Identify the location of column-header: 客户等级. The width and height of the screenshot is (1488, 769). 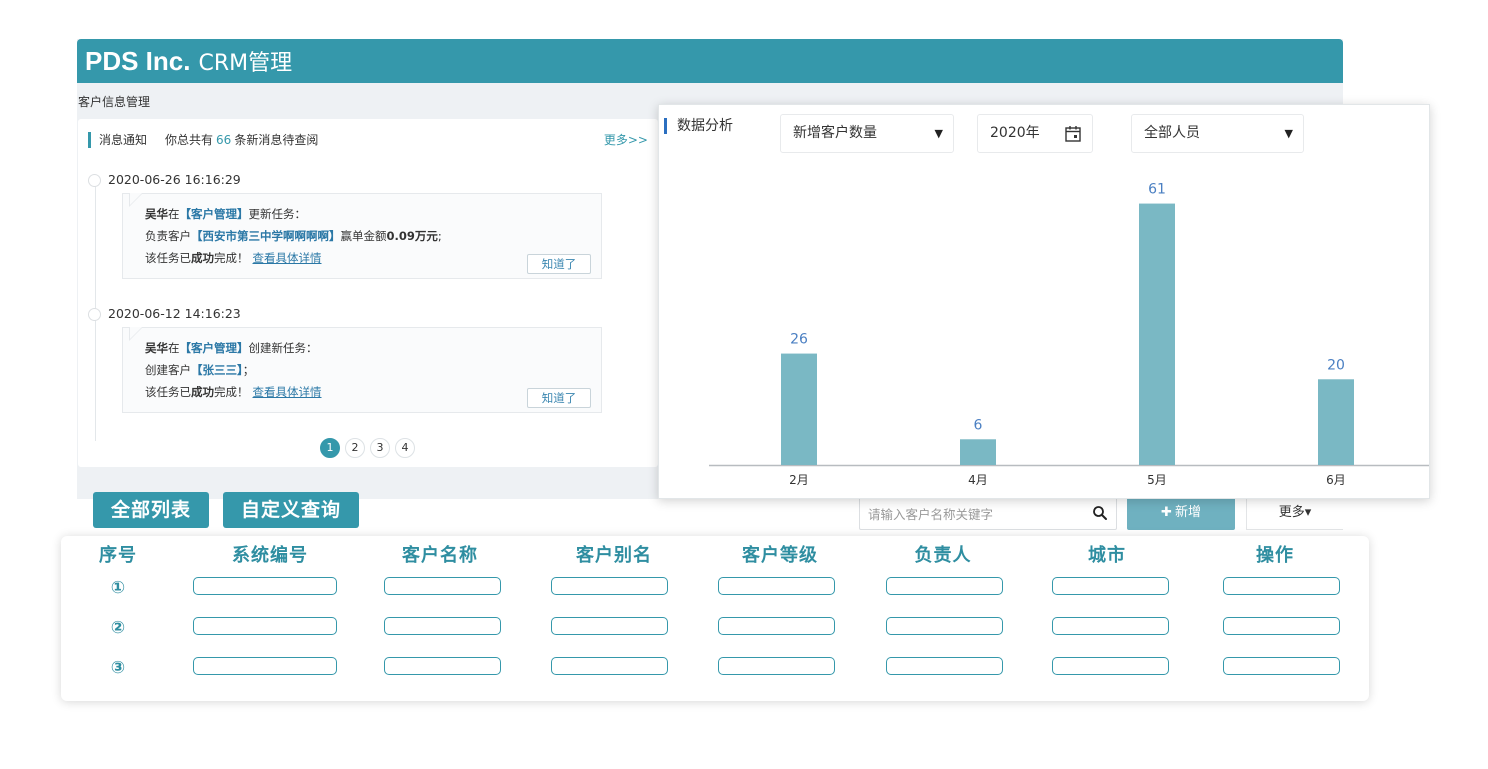
(780, 555).